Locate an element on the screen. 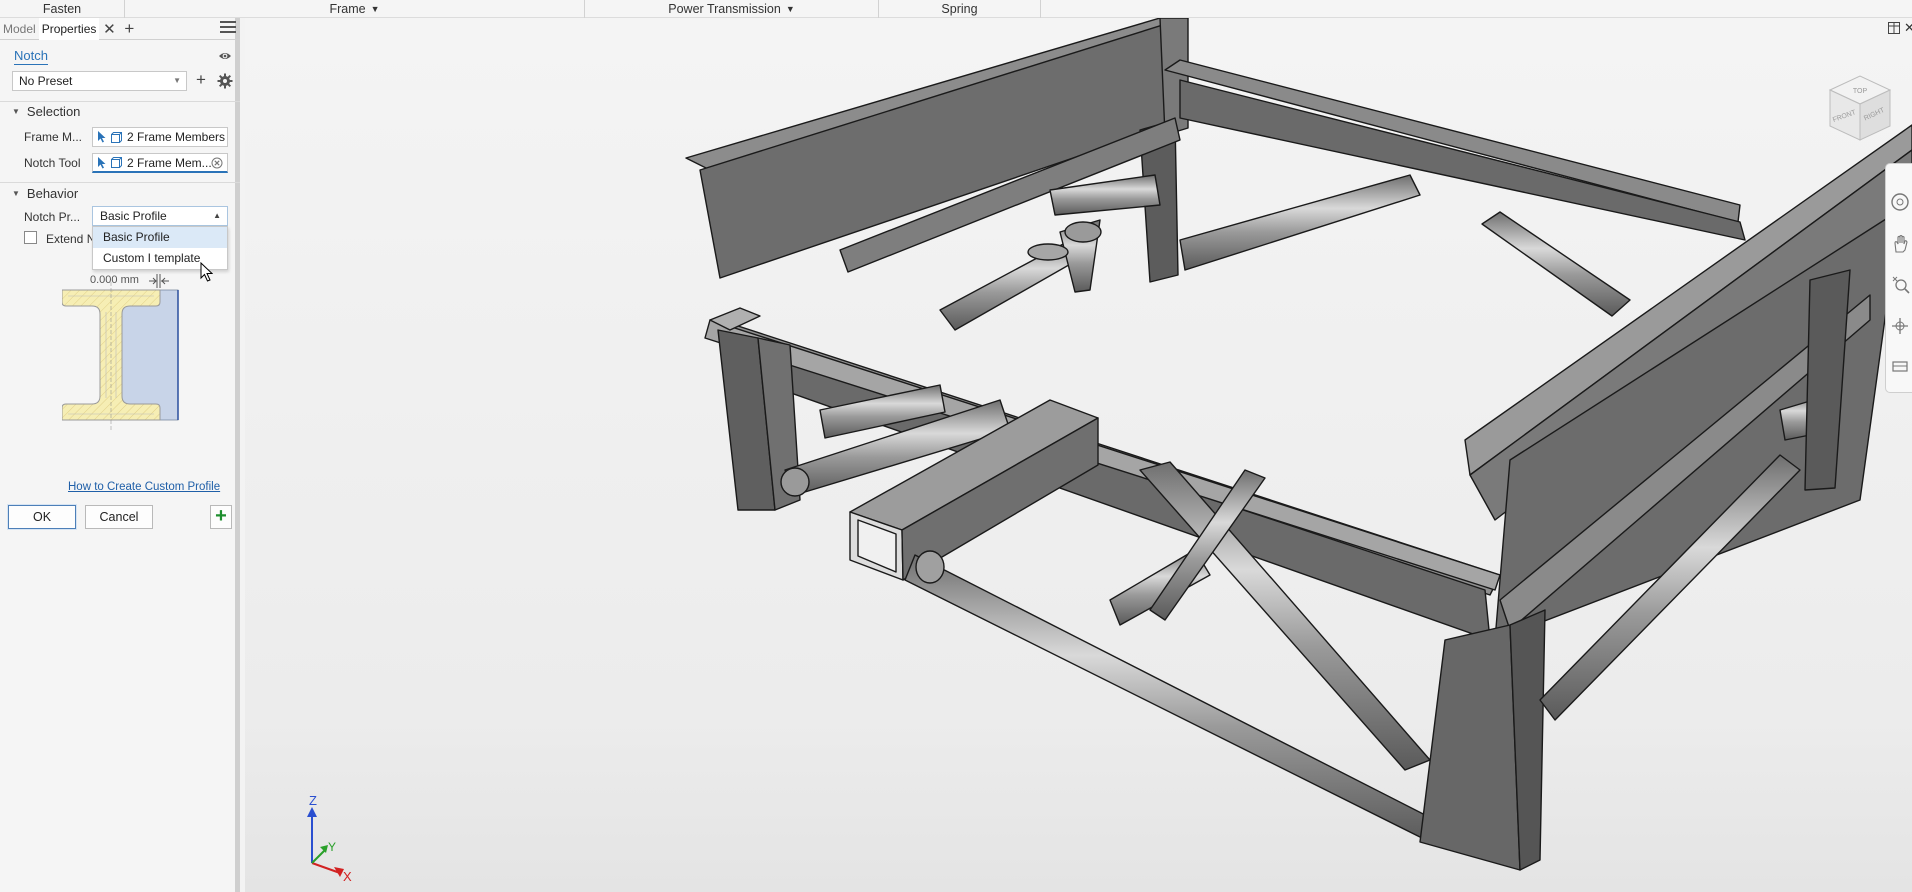  zoom-icon is located at coordinates (1900, 284).